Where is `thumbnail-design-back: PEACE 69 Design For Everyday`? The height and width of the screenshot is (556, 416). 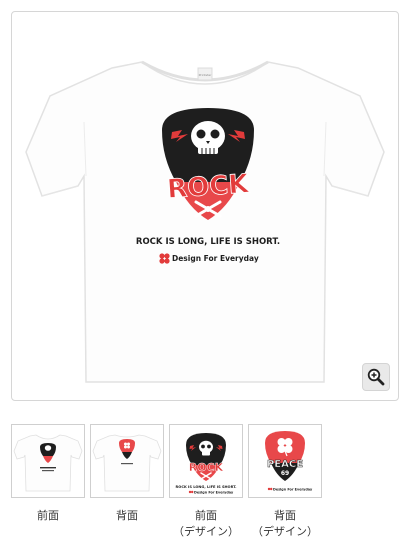
thumbnail-design-back: PEACE 69 Design For Everyday is located at coordinates (285, 461).